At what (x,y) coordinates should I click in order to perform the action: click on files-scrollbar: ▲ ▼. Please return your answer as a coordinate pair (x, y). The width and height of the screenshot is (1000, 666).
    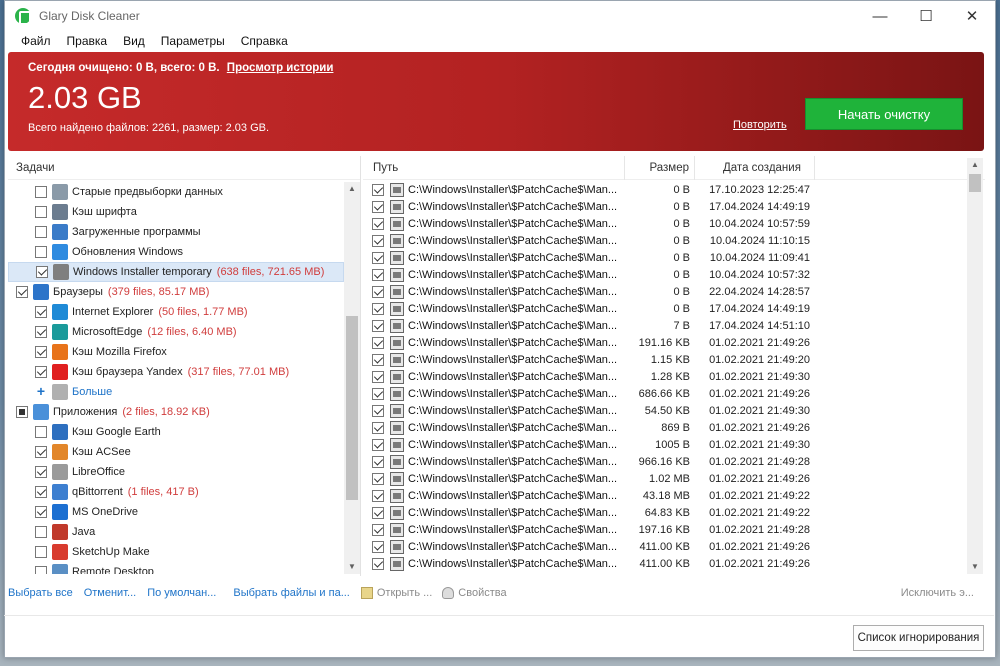
    Looking at the image, I should click on (975, 366).